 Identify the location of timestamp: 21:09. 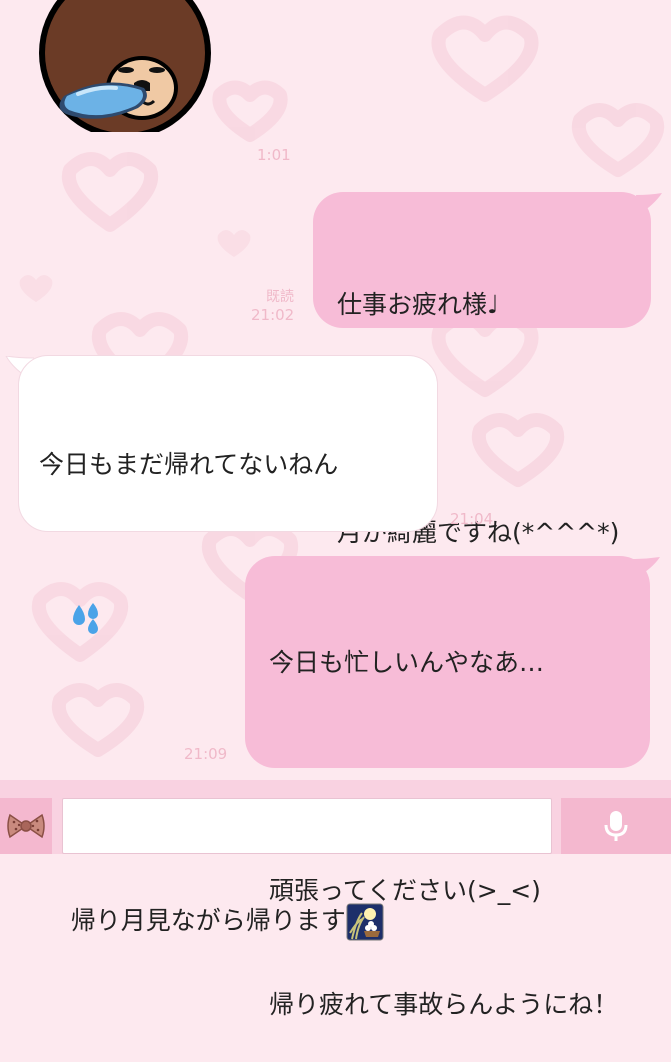
(206, 754).